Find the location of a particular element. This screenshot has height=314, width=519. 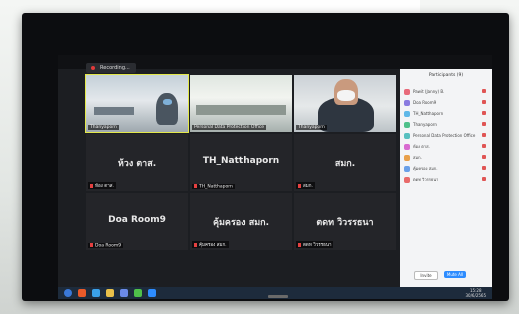

folder-icon is located at coordinates (110, 293).